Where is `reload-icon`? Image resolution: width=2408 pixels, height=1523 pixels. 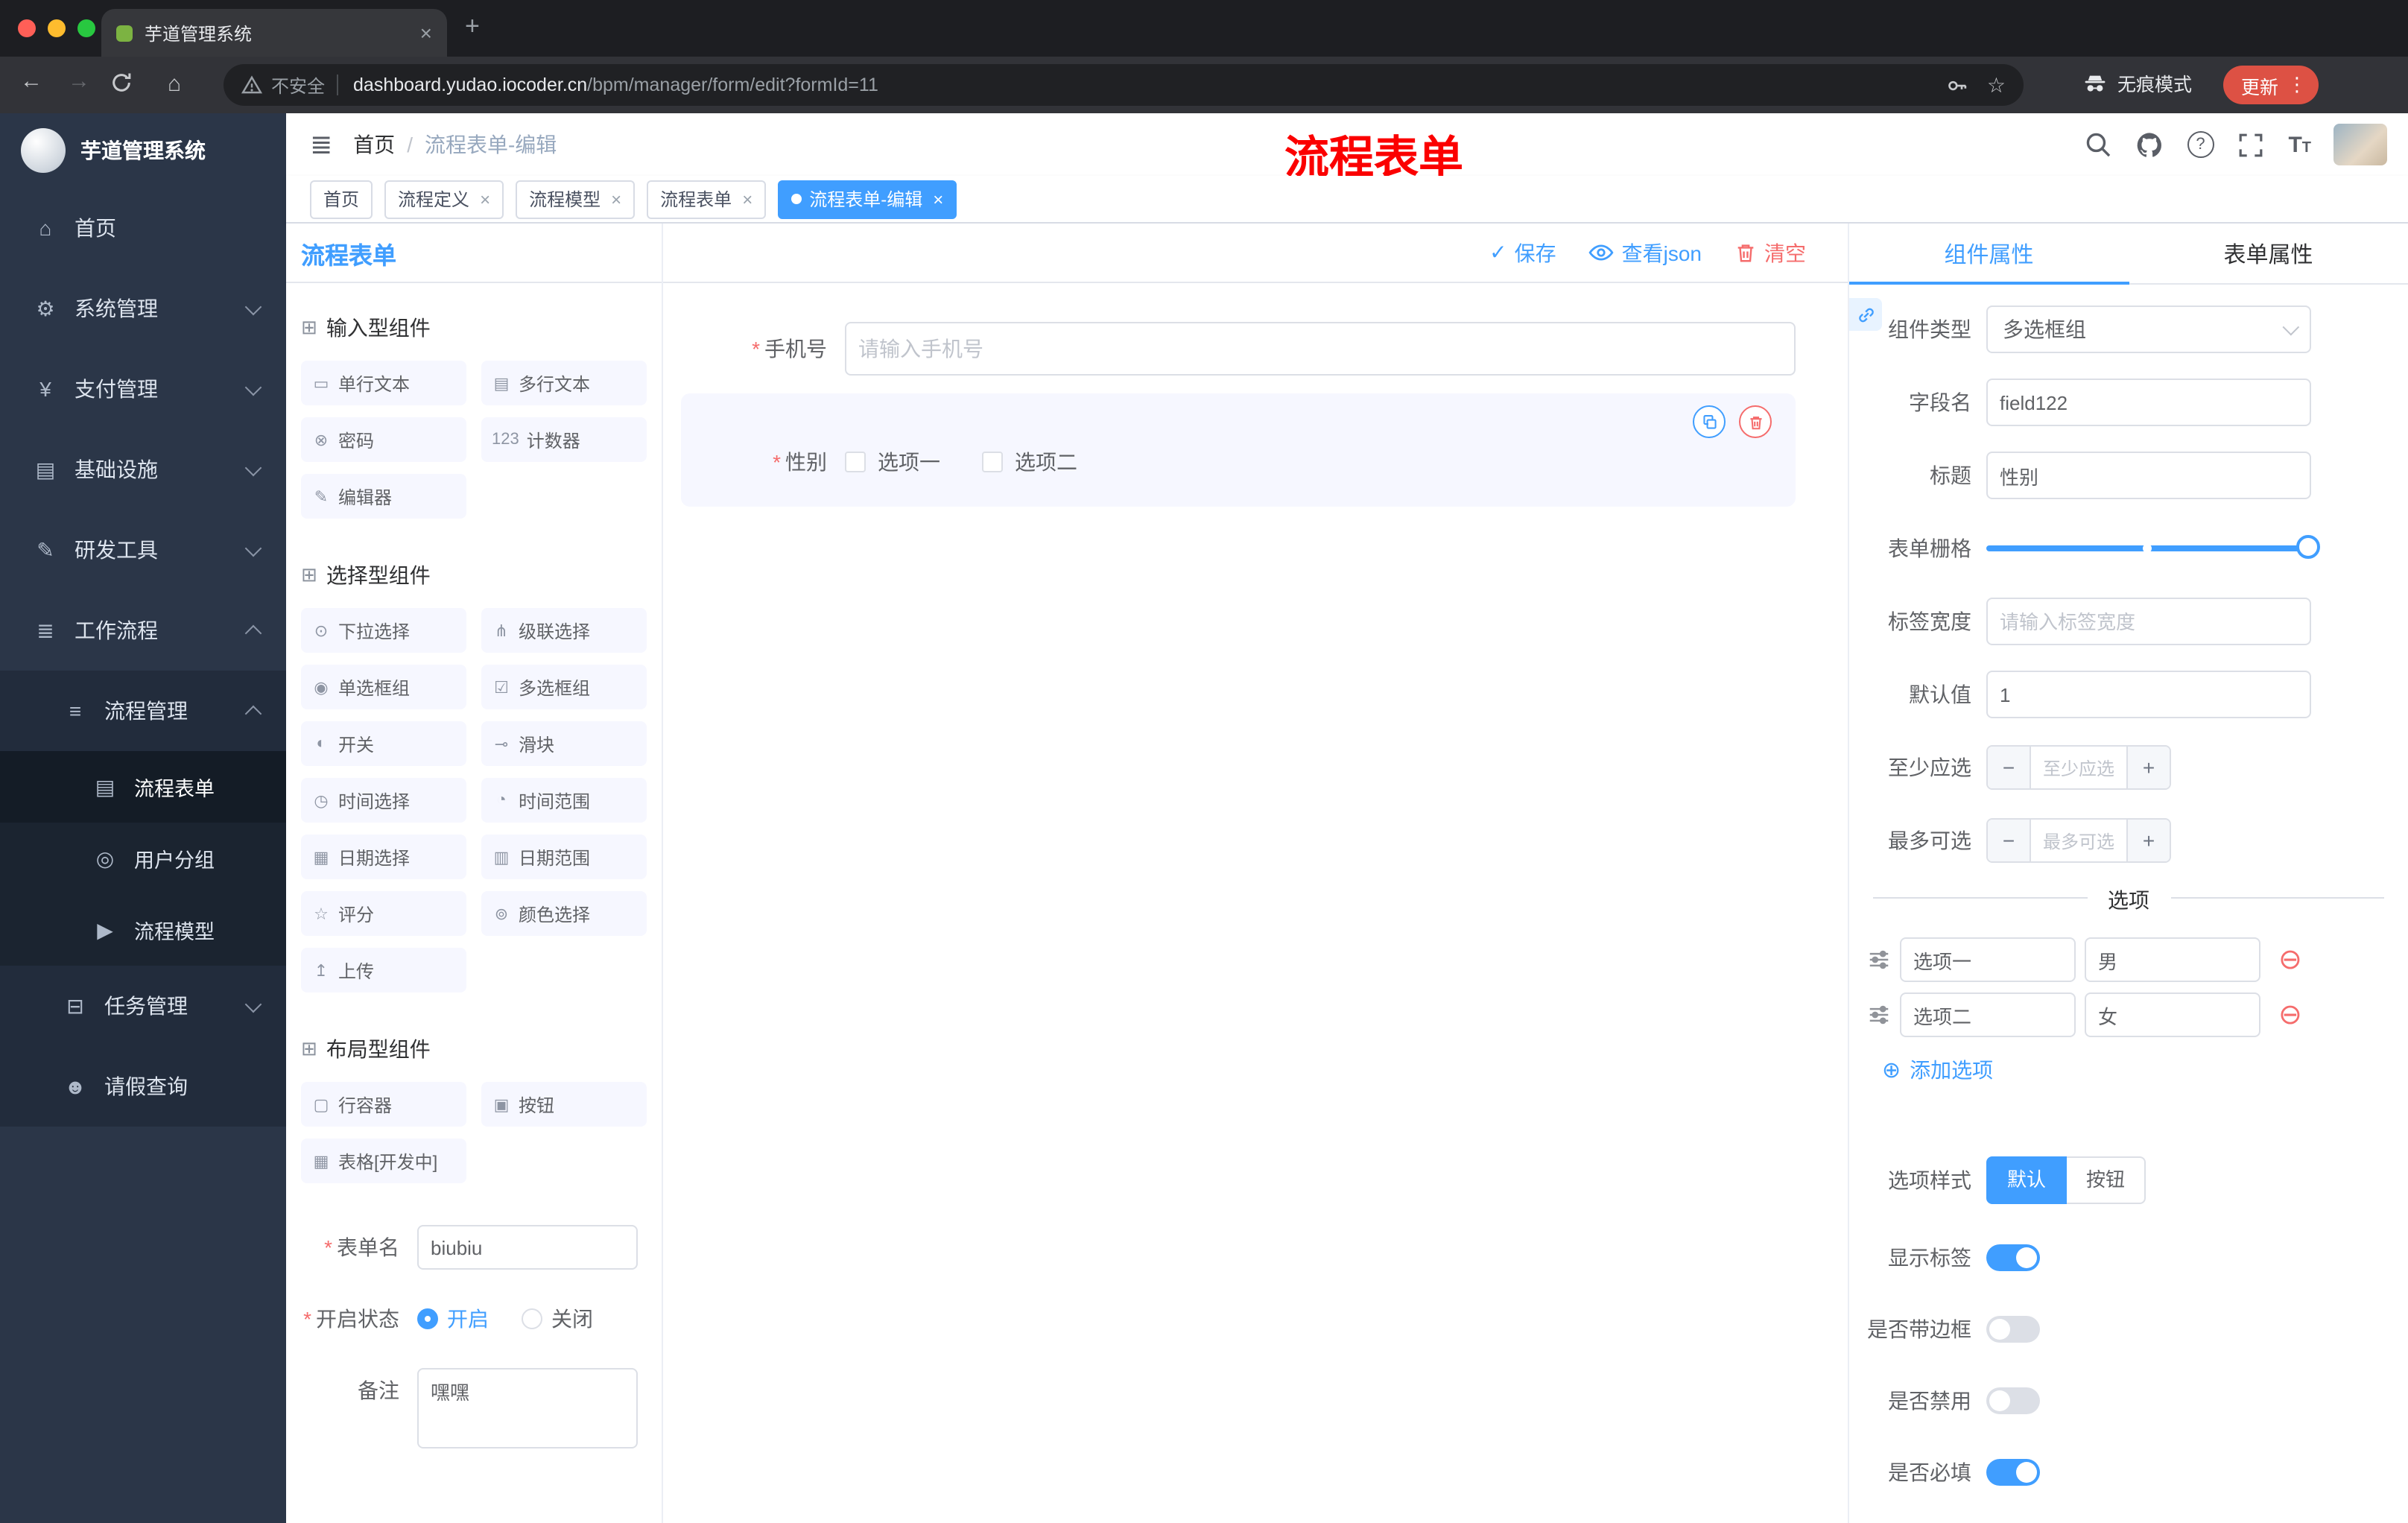 reload-icon is located at coordinates (126, 83).